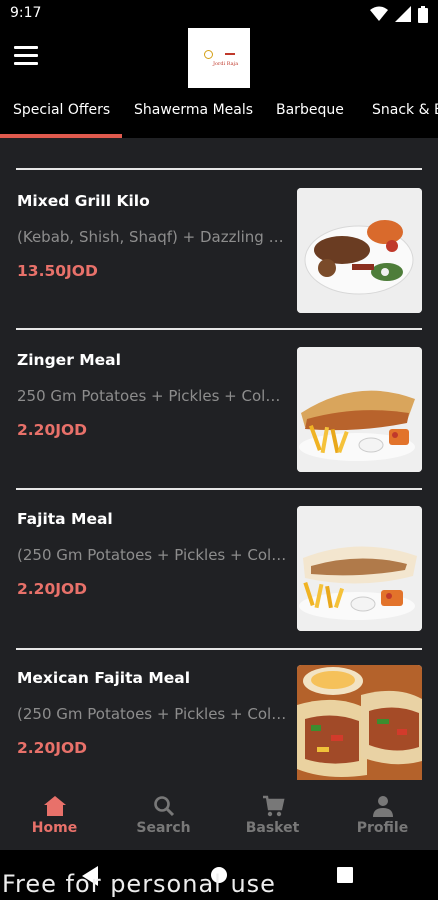  What do you see at coordinates (65, 519) in the screenshot?
I see `item-title: Fajita Meal` at bounding box center [65, 519].